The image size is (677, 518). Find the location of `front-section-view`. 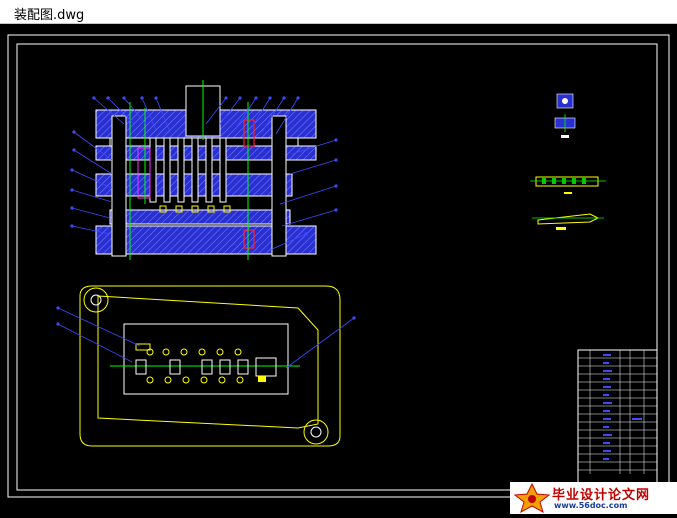

front-section-view is located at coordinates (204, 170).